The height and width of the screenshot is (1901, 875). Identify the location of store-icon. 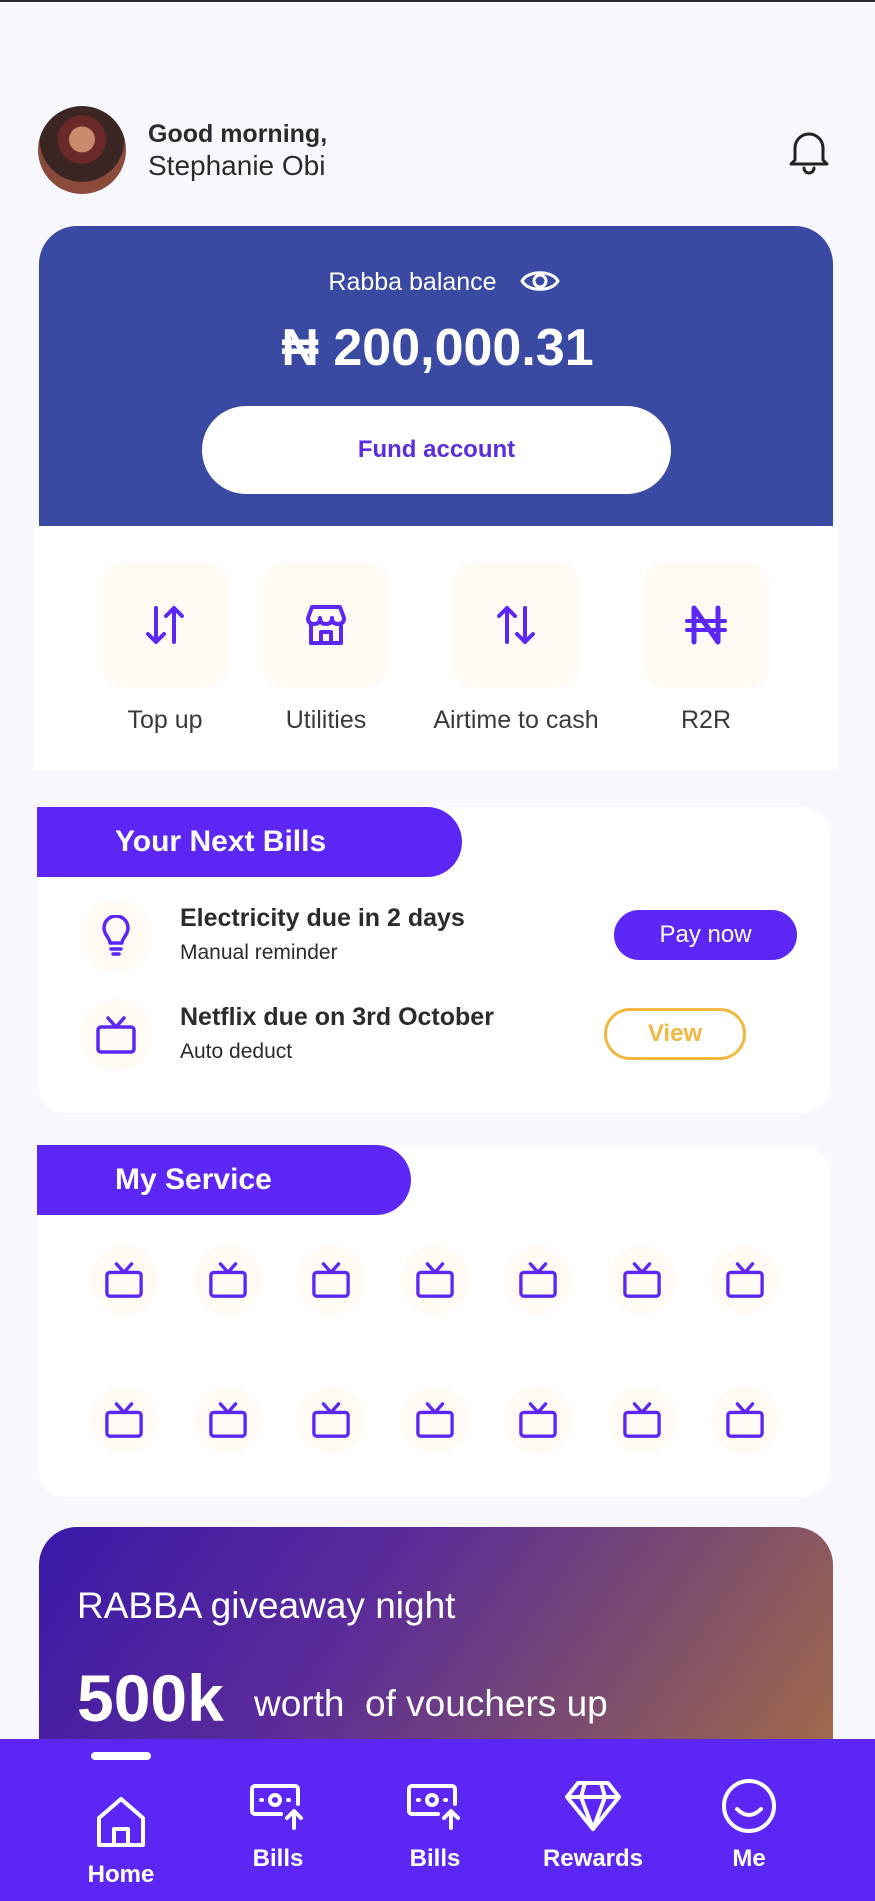
(326, 625).